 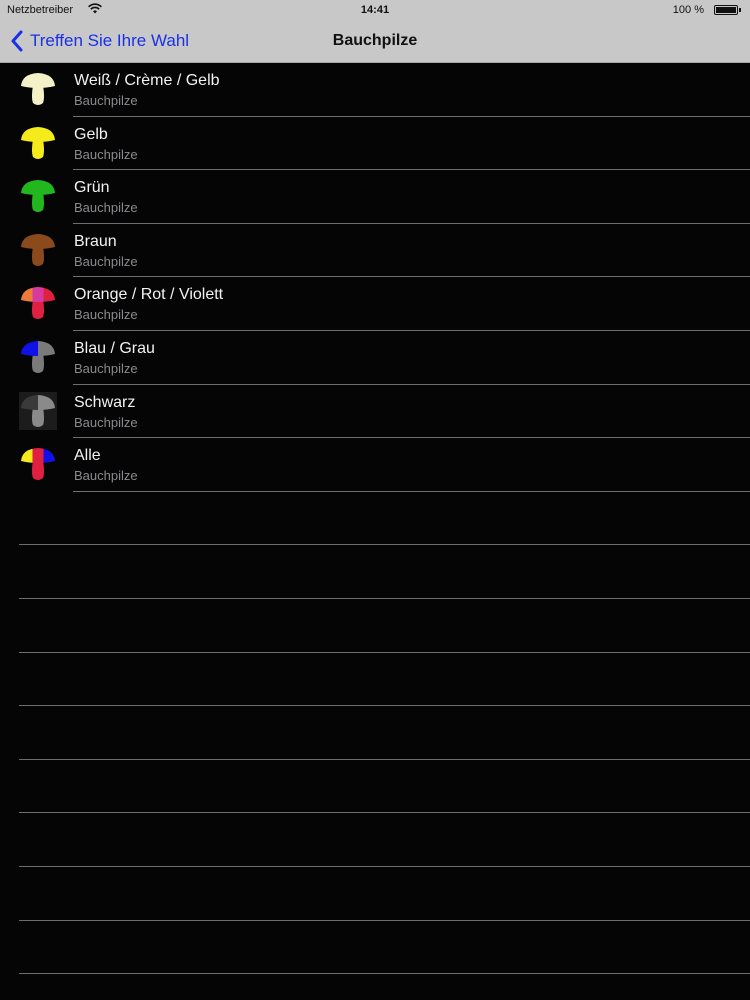 What do you see at coordinates (375, 144) in the screenshot?
I see `list-item: Gelb Bauchpilze` at bounding box center [375, 144].